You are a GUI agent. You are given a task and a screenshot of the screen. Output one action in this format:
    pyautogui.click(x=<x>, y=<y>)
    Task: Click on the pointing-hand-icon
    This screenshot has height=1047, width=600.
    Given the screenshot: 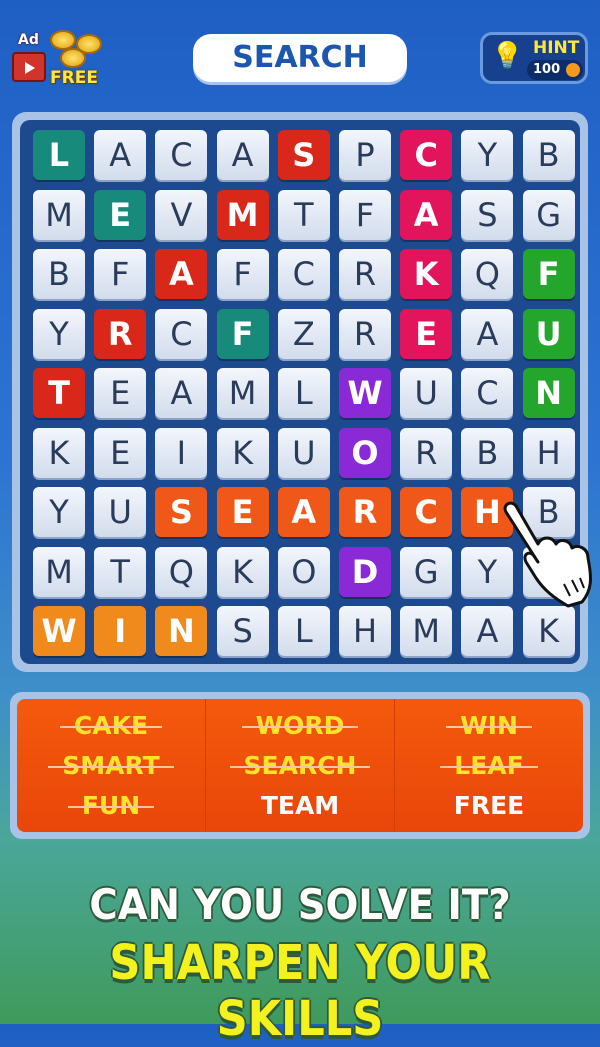 What is the action you would take?
    pyautogui.click(x=547, y=554)
    